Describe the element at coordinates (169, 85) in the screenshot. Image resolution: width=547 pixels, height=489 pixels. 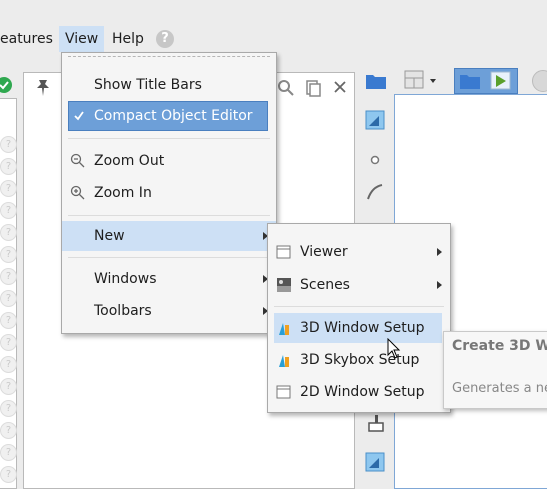
I see `menu-item-show-title-bars: Show Title Bars` at that location.